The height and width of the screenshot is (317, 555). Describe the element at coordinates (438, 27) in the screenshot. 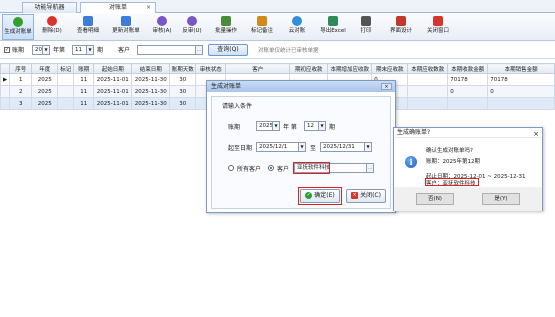

I see `close-window-button: 关闭窗口` at that location.